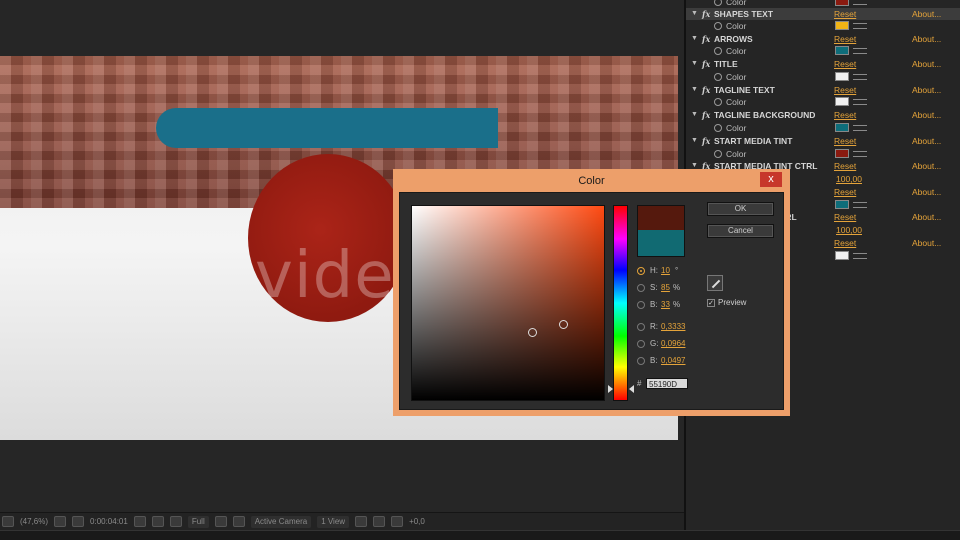 The image size is (960, 540). What do you see at coordinates (238, 521) in the screenshot?
I see `transparency-grid-icon` at bounding box center [238, 521].